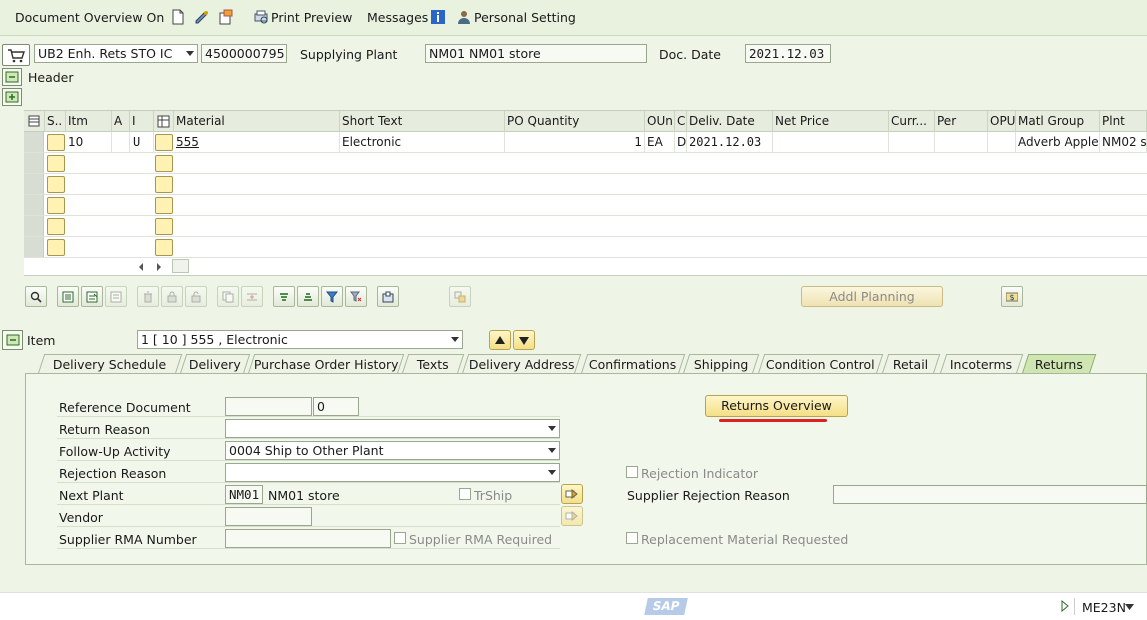 The height and width of the screenshot is (620, 1147). Describe the element at coordinates (820, 364) in the screenshot. I see `tab-condition-control: Condition Control` at that location.